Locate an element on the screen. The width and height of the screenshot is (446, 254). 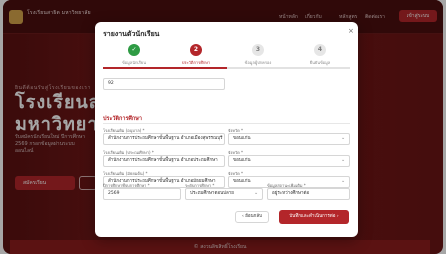
close-icon: × is located at coordinates (351, 31).